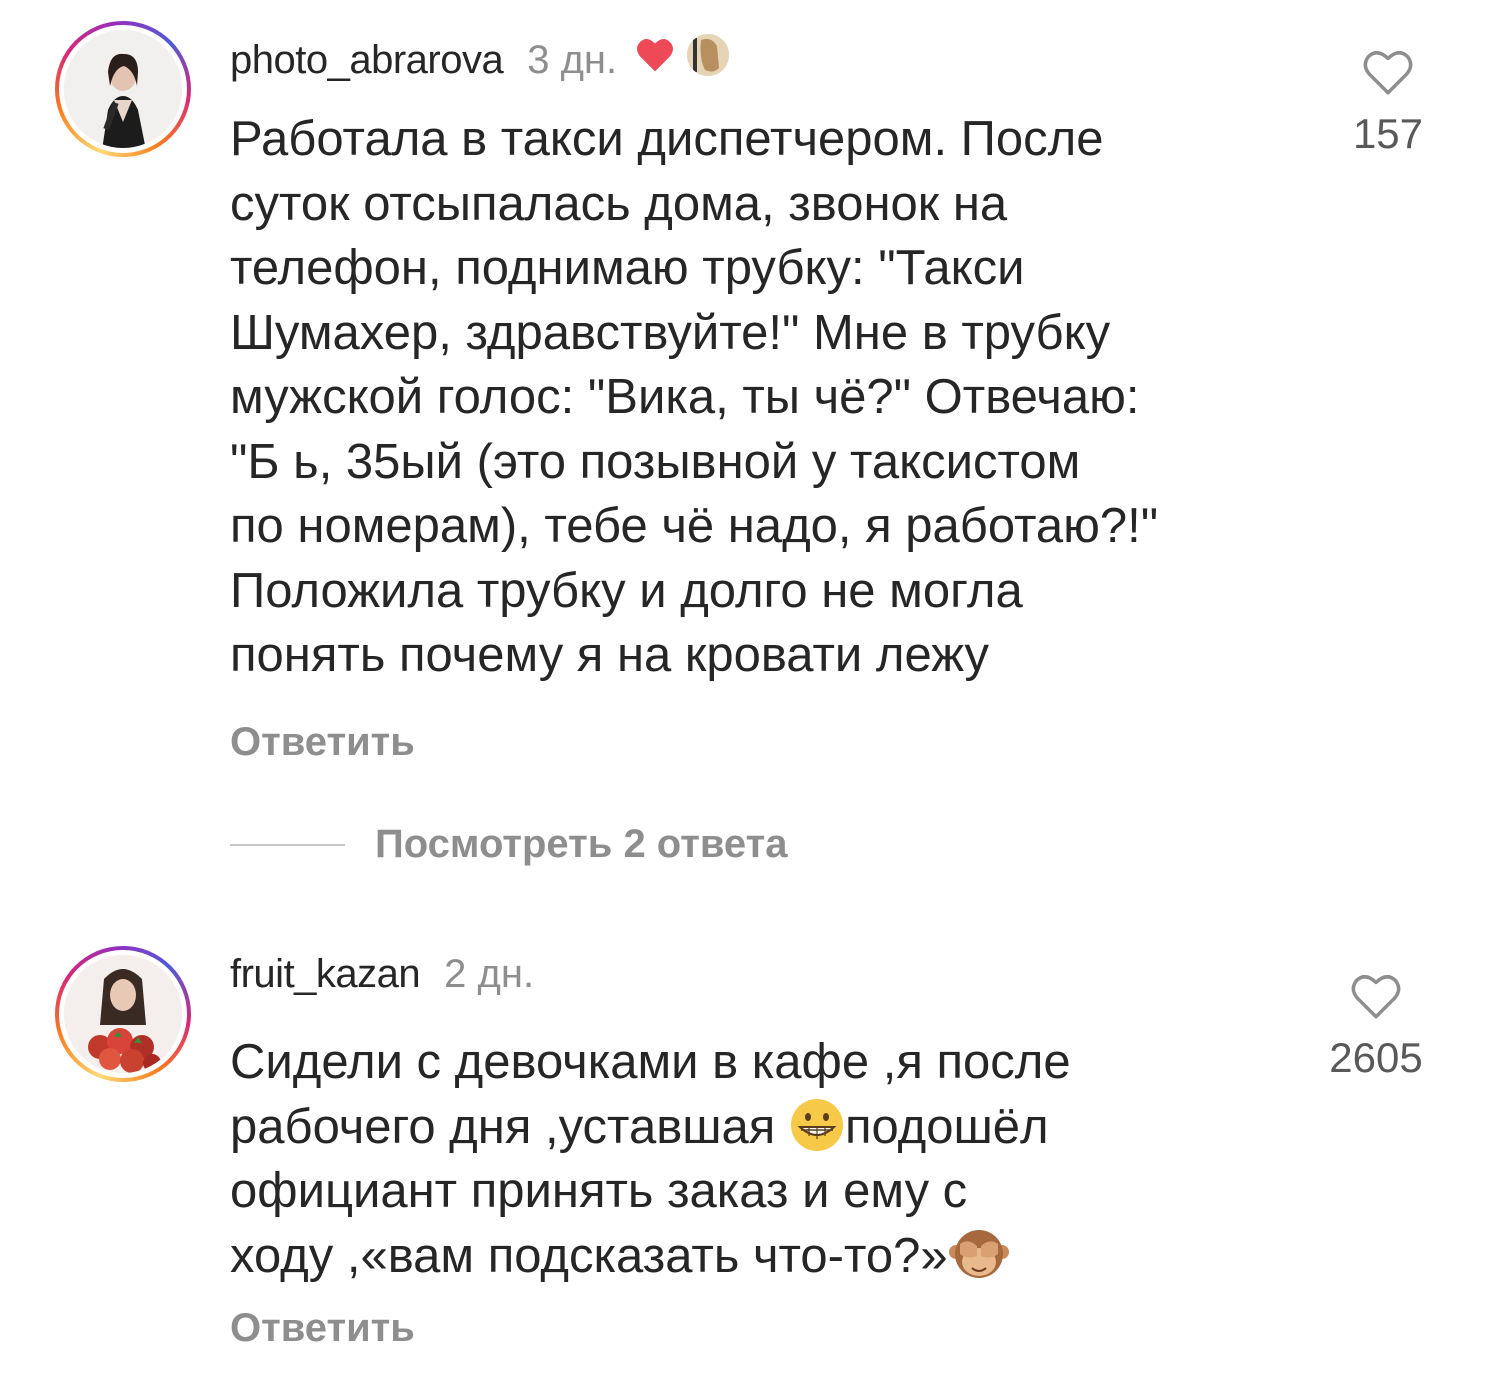 The height and width of the screenshot is (1385, 1500). I want to click on username: photo_abrarova, so click(367, 60).